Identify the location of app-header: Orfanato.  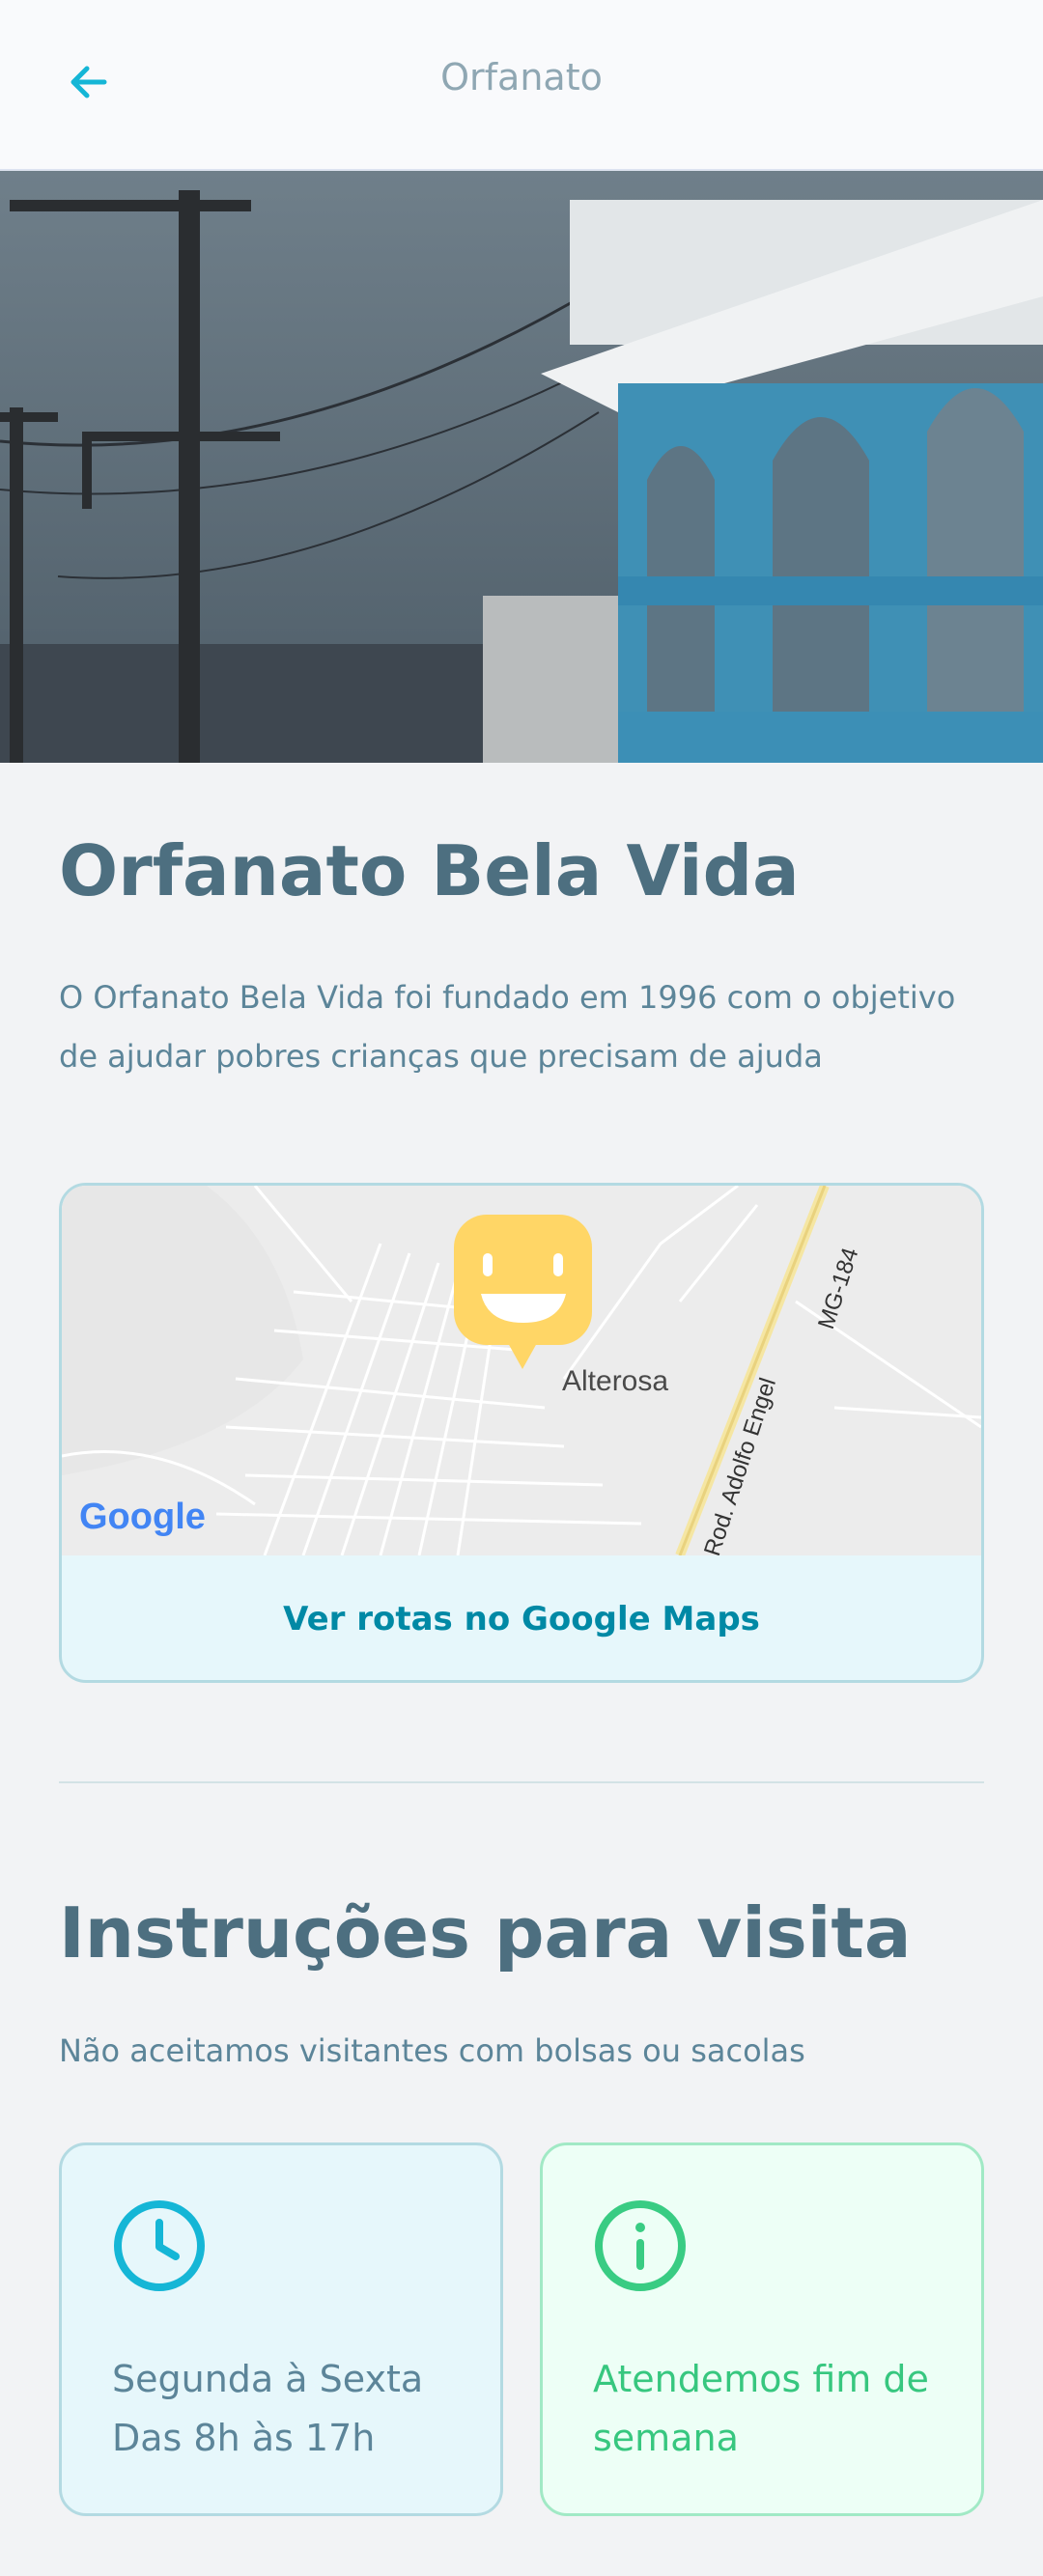
(521, 85).